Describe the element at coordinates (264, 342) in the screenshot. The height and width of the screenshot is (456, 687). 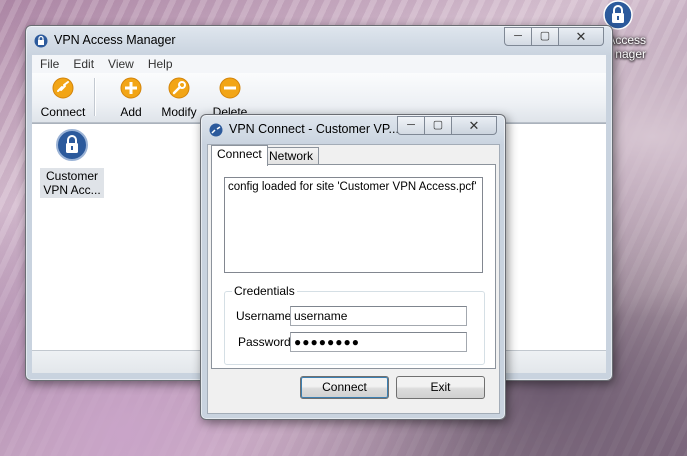
I see `password-label: Password` at that location.